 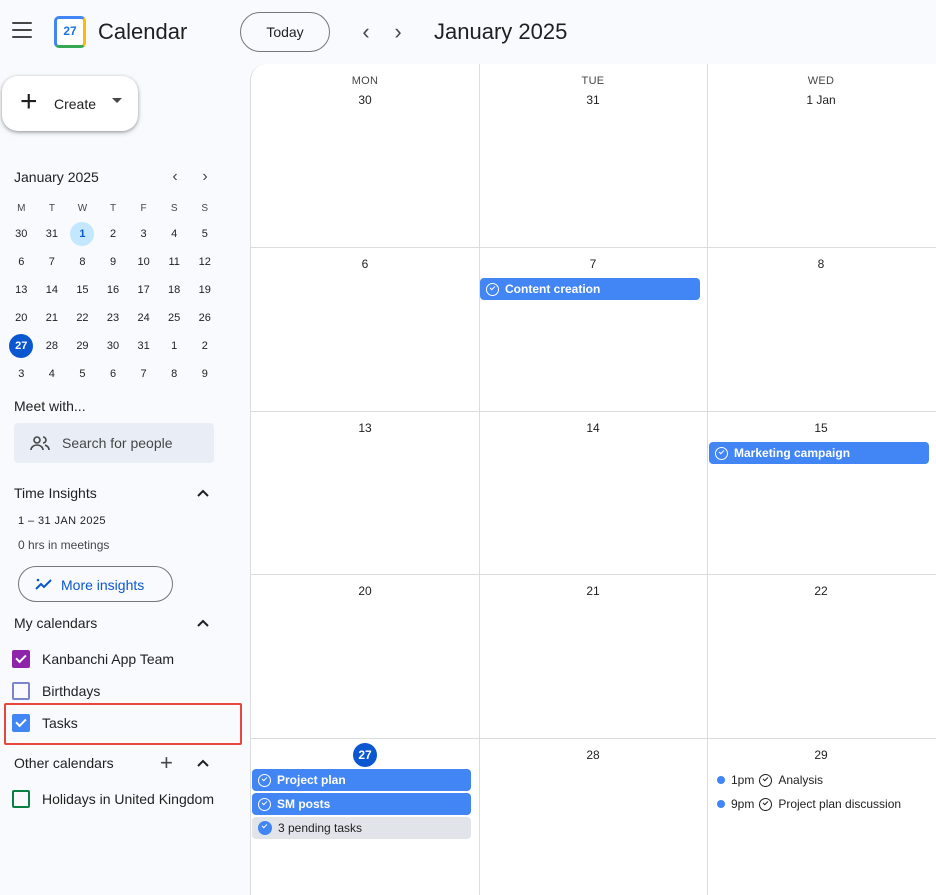 I want to click on more-insights-button: More insights, so click(x=95, y=584).